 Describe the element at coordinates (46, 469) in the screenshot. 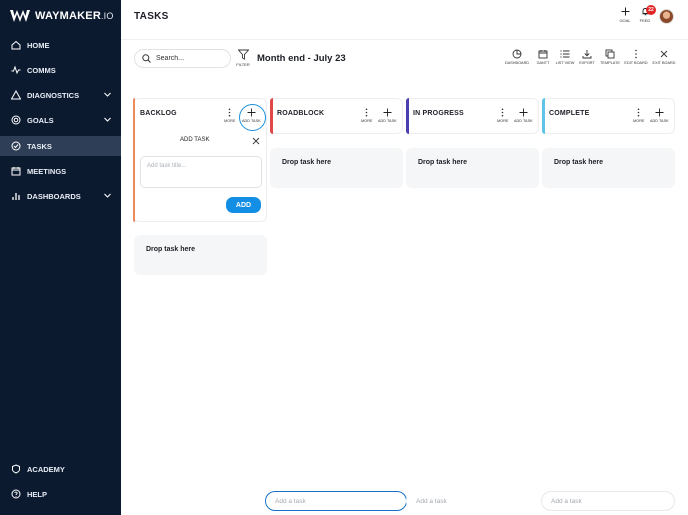

I see `sidebar-item-label: ACADEMY` at that location.